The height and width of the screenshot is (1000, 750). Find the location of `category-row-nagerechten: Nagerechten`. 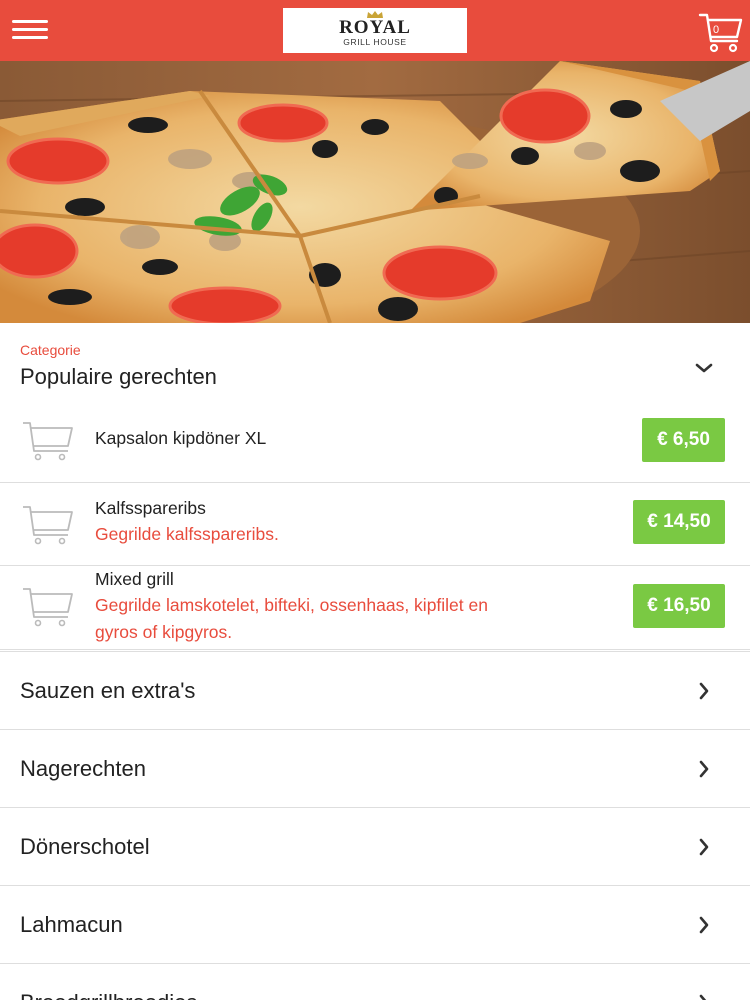

category-row-nagerechten: Nagerechten is located at coordinates (375, 768).